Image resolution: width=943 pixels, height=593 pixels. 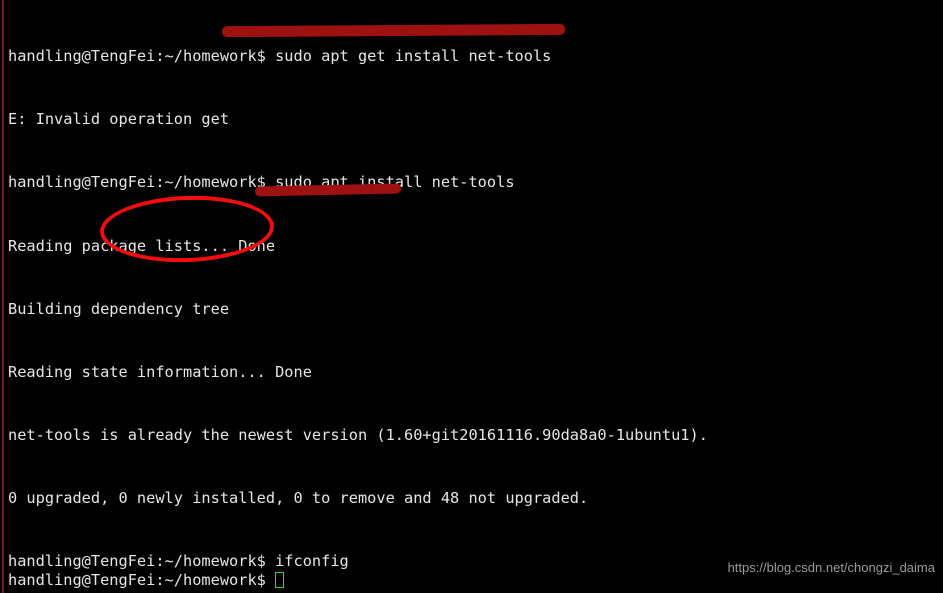 What do you see at coordinates (831, 567) in the screenshot?
I see `watermark-url: https://blog.csdn.net/chongzi_daima` at bounding box center [831, 567].